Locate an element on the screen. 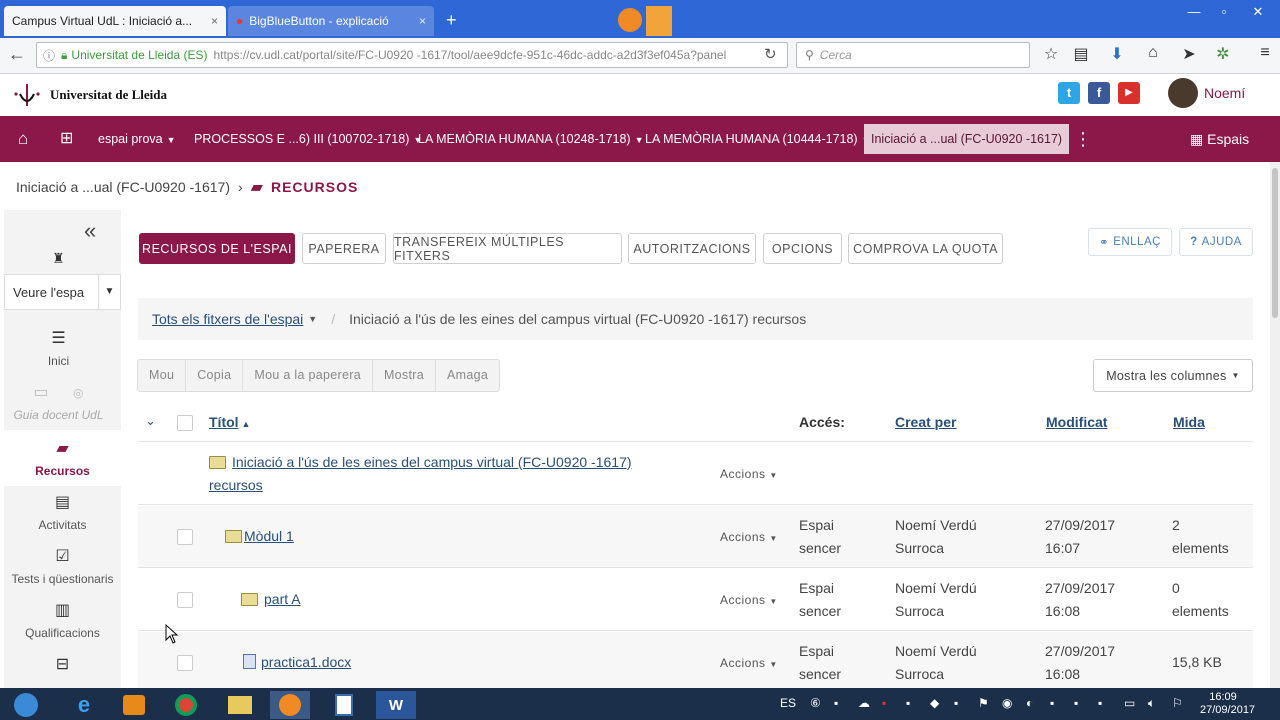  start-button-icon is located at coordinates (26, 705).